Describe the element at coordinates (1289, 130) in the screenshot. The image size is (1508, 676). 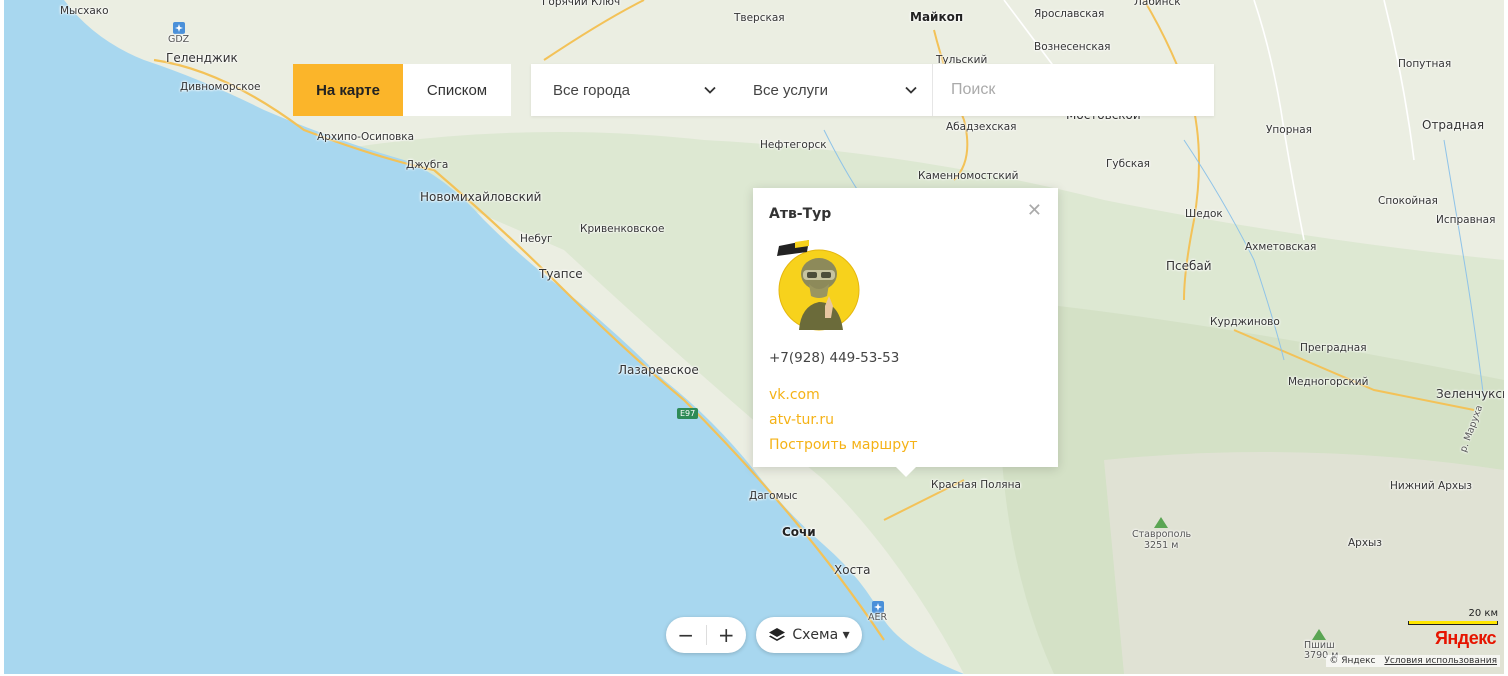
I see `map-label-upornaya: Упорная` at that location.